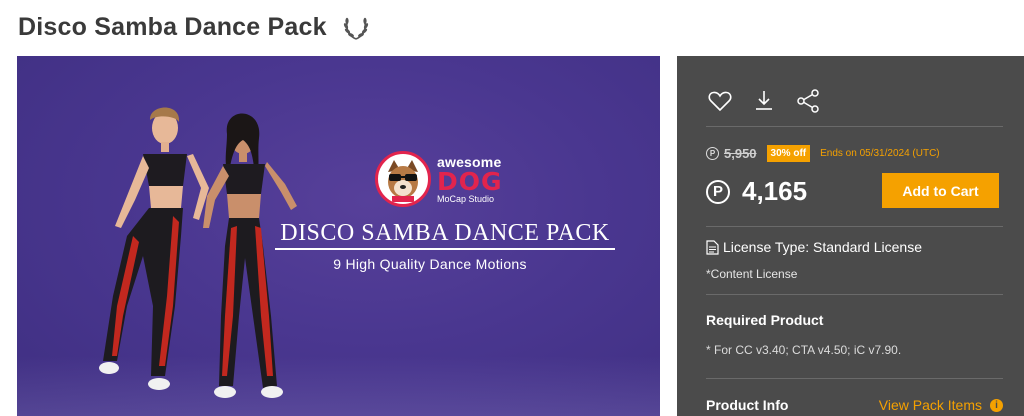 This screenshot has height=416, width=1024. What do you see at coordinates (808, 101) in the screenshot?
I see `share-icon` at bounding box center [808, 101].